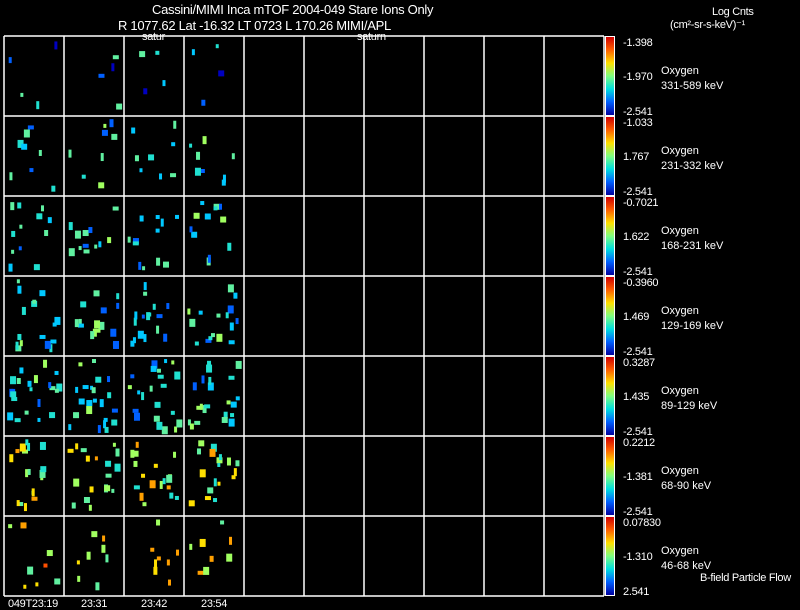  What do you see at coordinates (636, 592) in the screenshot?
I see `colorbar-min: 2.541` at bounding box center [636, 592].